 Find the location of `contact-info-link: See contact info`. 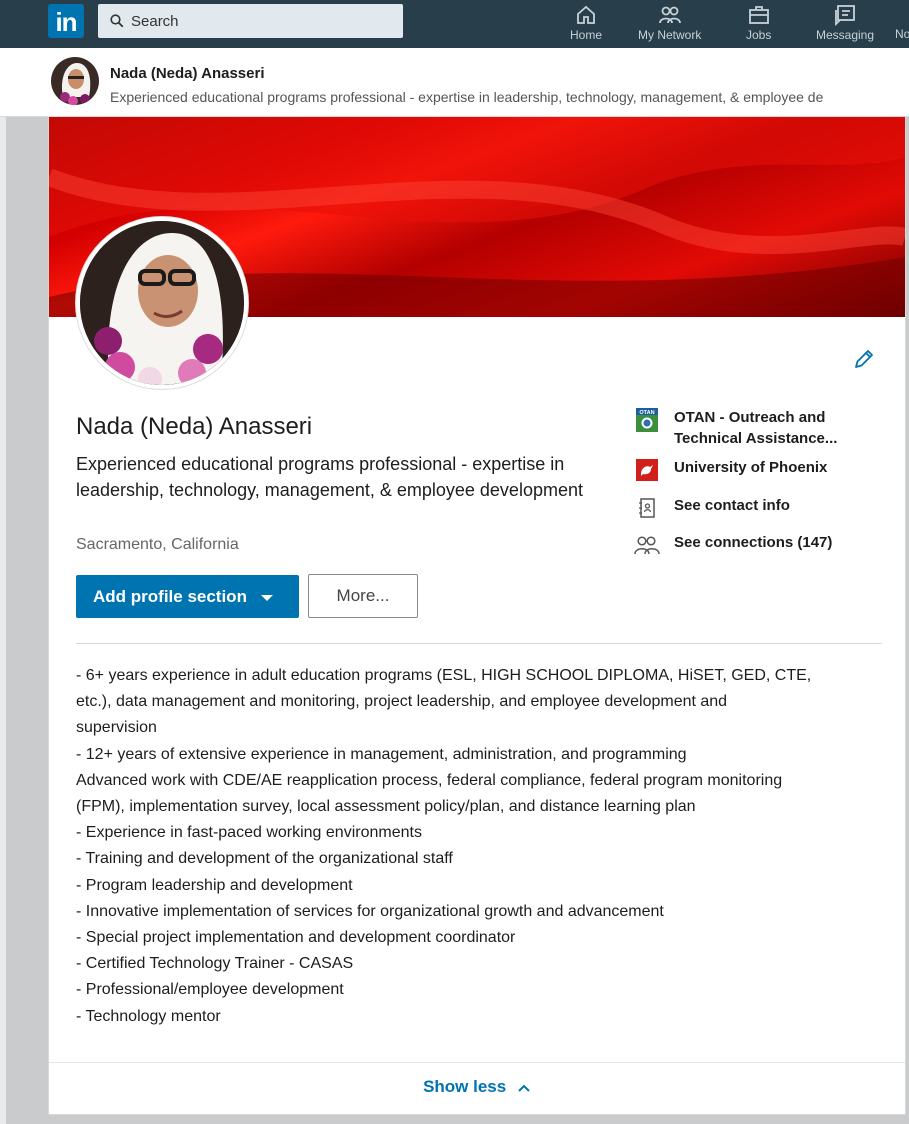

contact-info-link: See contact info is located at coordinates (712, 508).